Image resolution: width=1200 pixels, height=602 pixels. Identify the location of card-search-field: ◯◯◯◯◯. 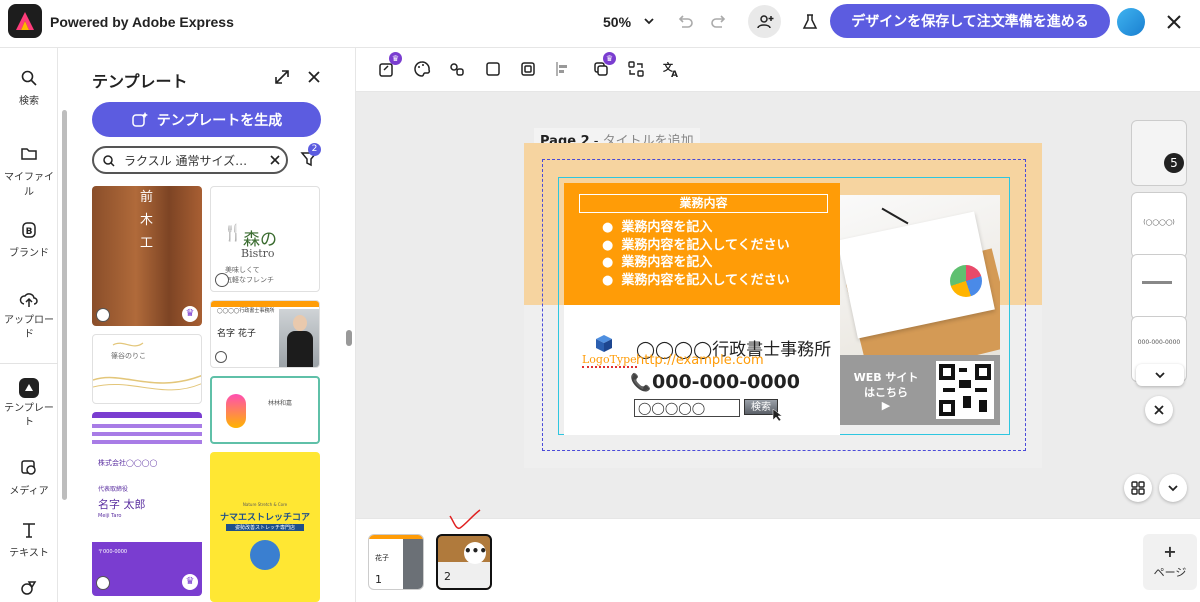
(687, 408).